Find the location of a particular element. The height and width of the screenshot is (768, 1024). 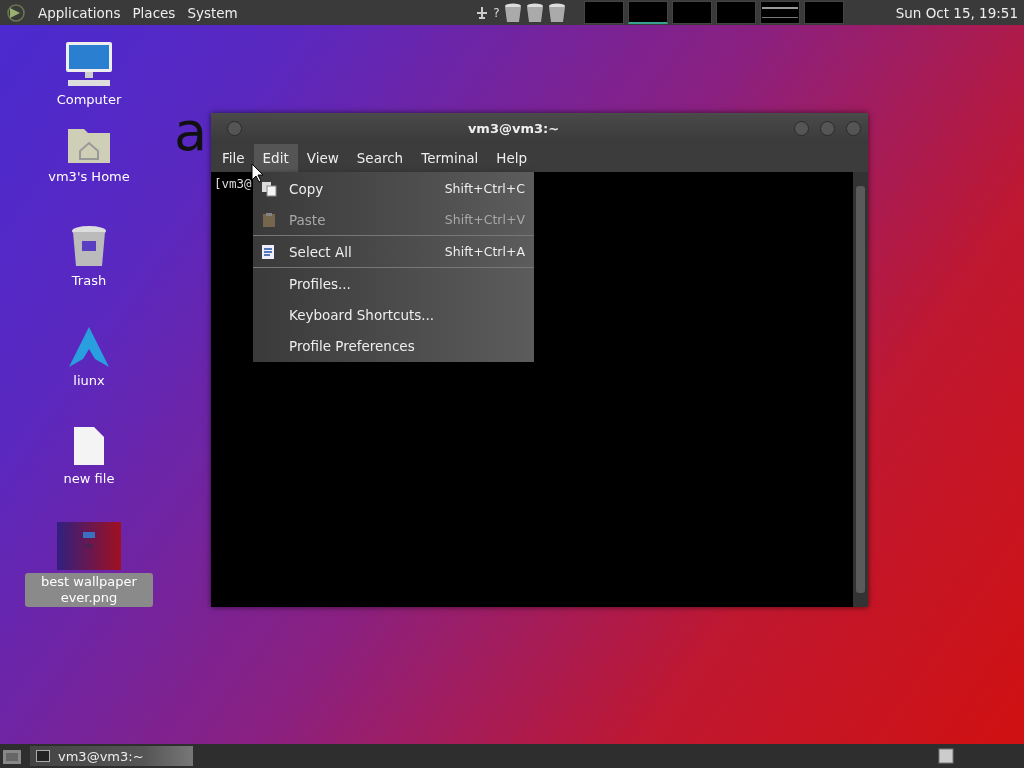

menu-entry: Select All Shift+Ctrl+A is located at coordinates (393, 251).